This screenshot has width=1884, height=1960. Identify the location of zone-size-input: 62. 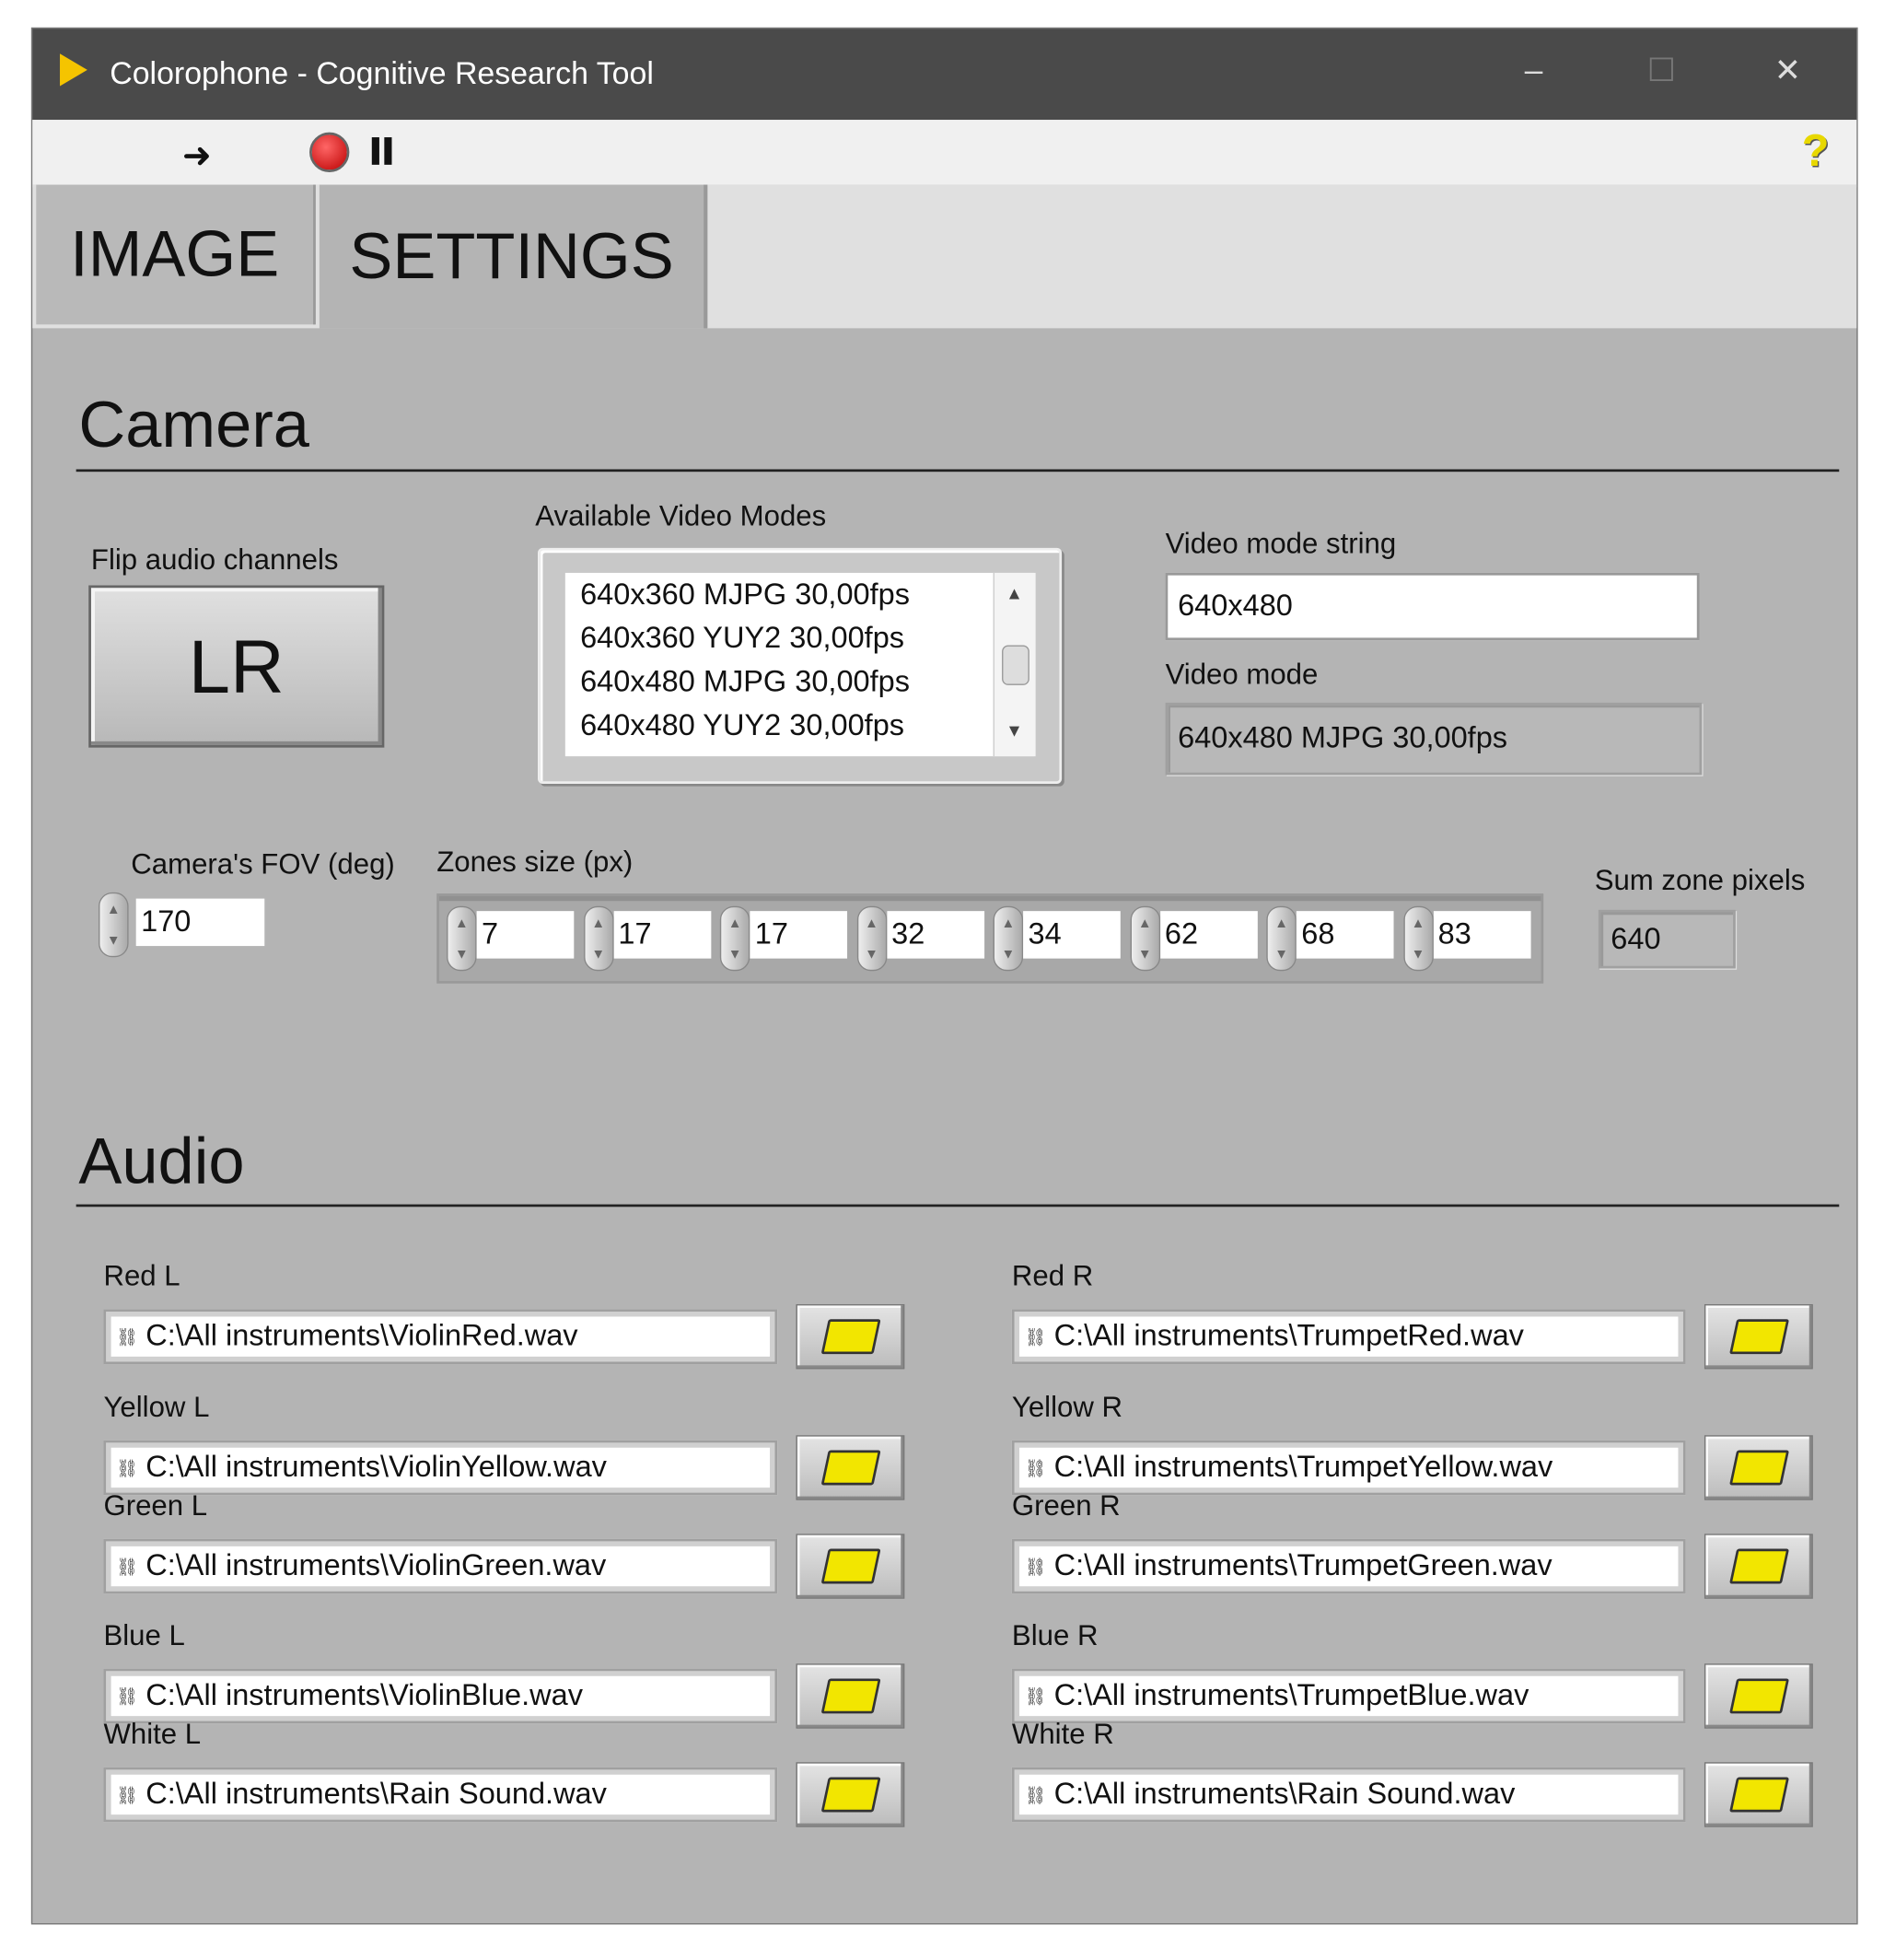
(1208, 935).